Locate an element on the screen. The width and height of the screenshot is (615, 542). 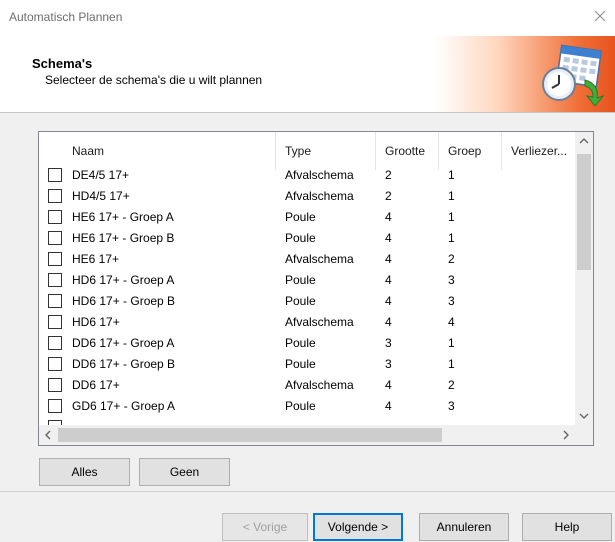
table-row: GD6 17+ - Groep A Poule 4 3 is located at coordinates (307, 406).